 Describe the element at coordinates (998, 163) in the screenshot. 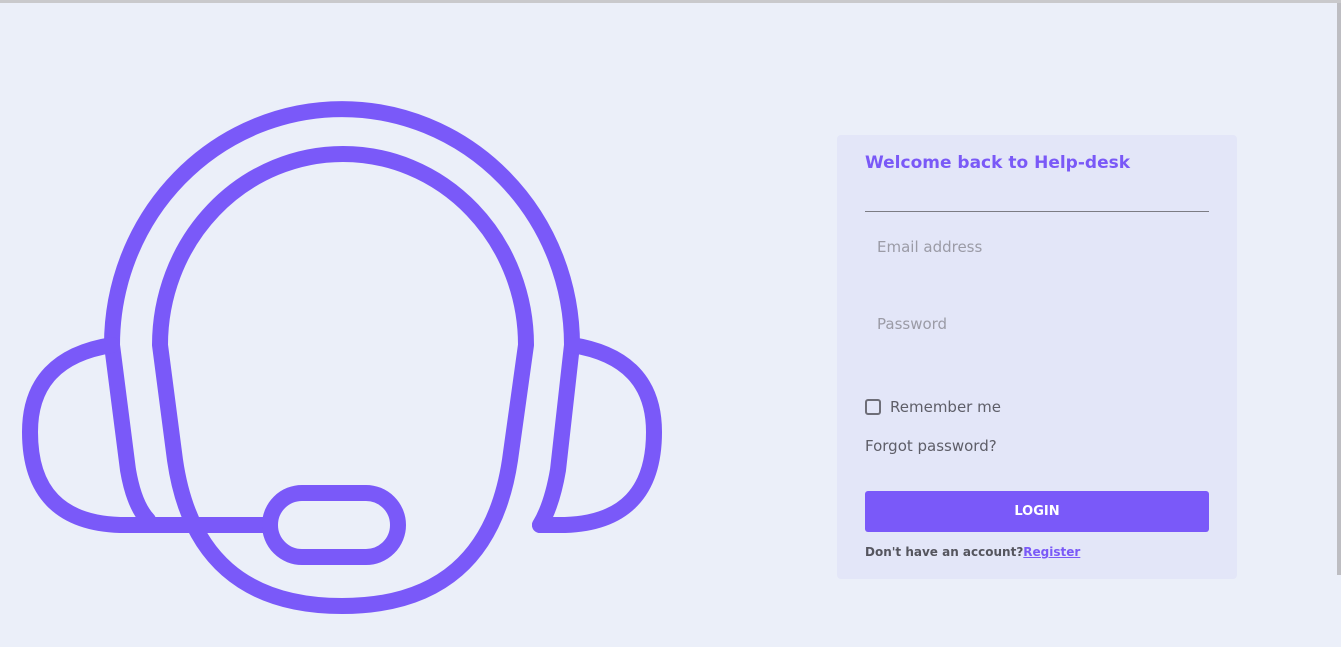

I see `login-title: Welcome back to Help-desk` at that location.